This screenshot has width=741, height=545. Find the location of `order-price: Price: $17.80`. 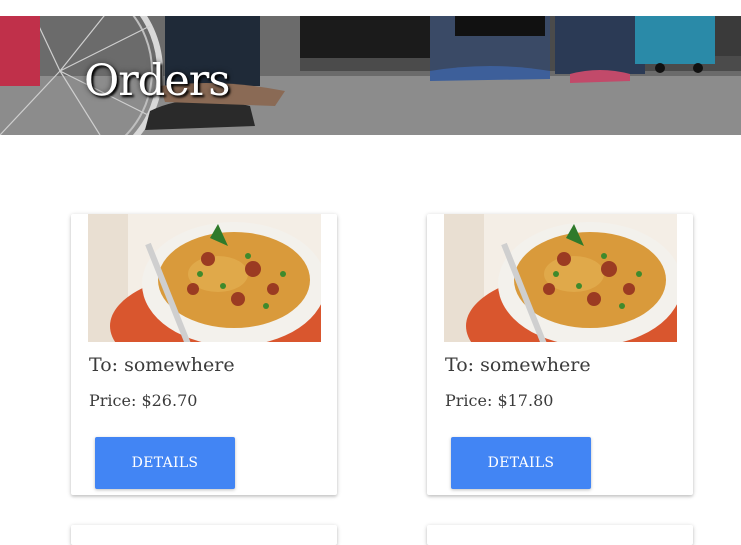

order-price: Price: $17.80 is located at coordinates (499, 400).